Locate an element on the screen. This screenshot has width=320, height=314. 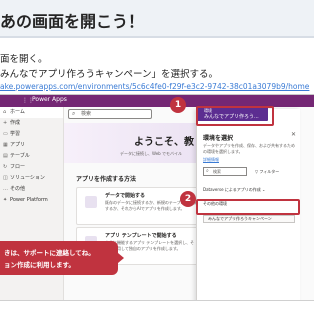
data-icon is located at coordinates (91, 202).